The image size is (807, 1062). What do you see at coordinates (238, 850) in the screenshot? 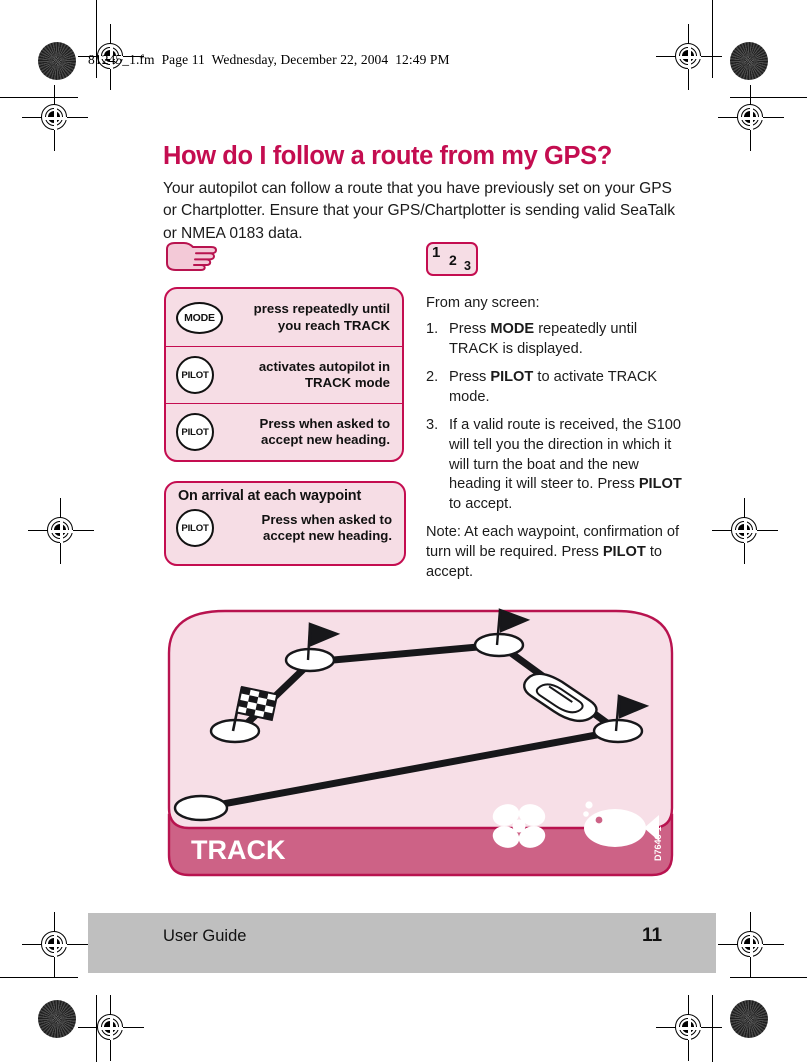
I see `illustration-mode-label: TRACK` at bounding box center [238, 850].